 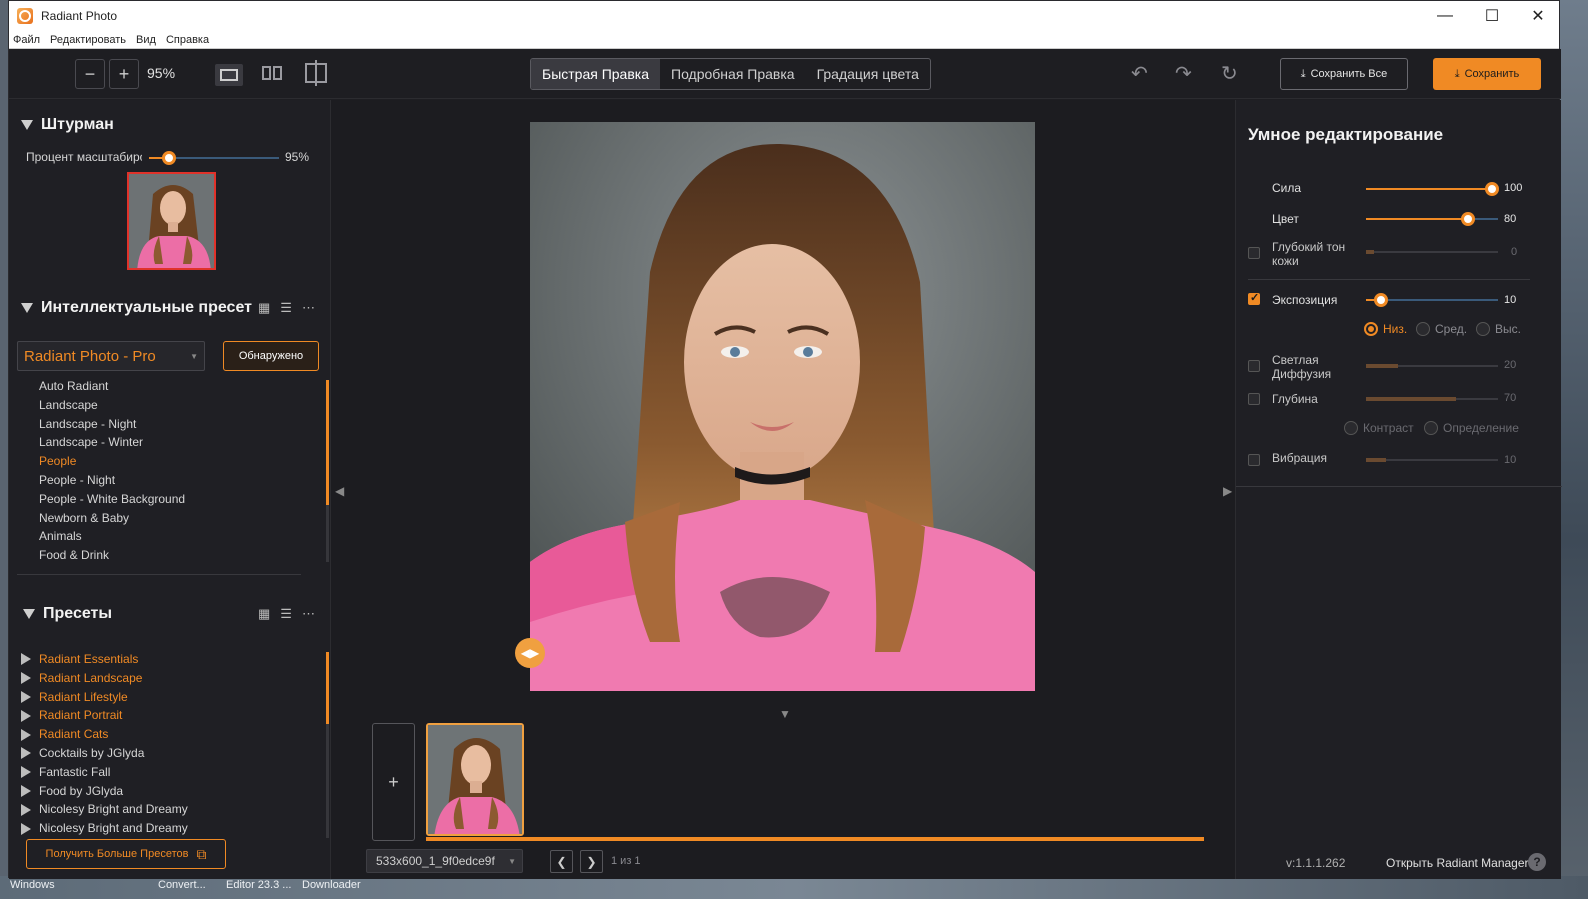 I want to click on presets-header: Пресеты, so click(x=67, y=614).